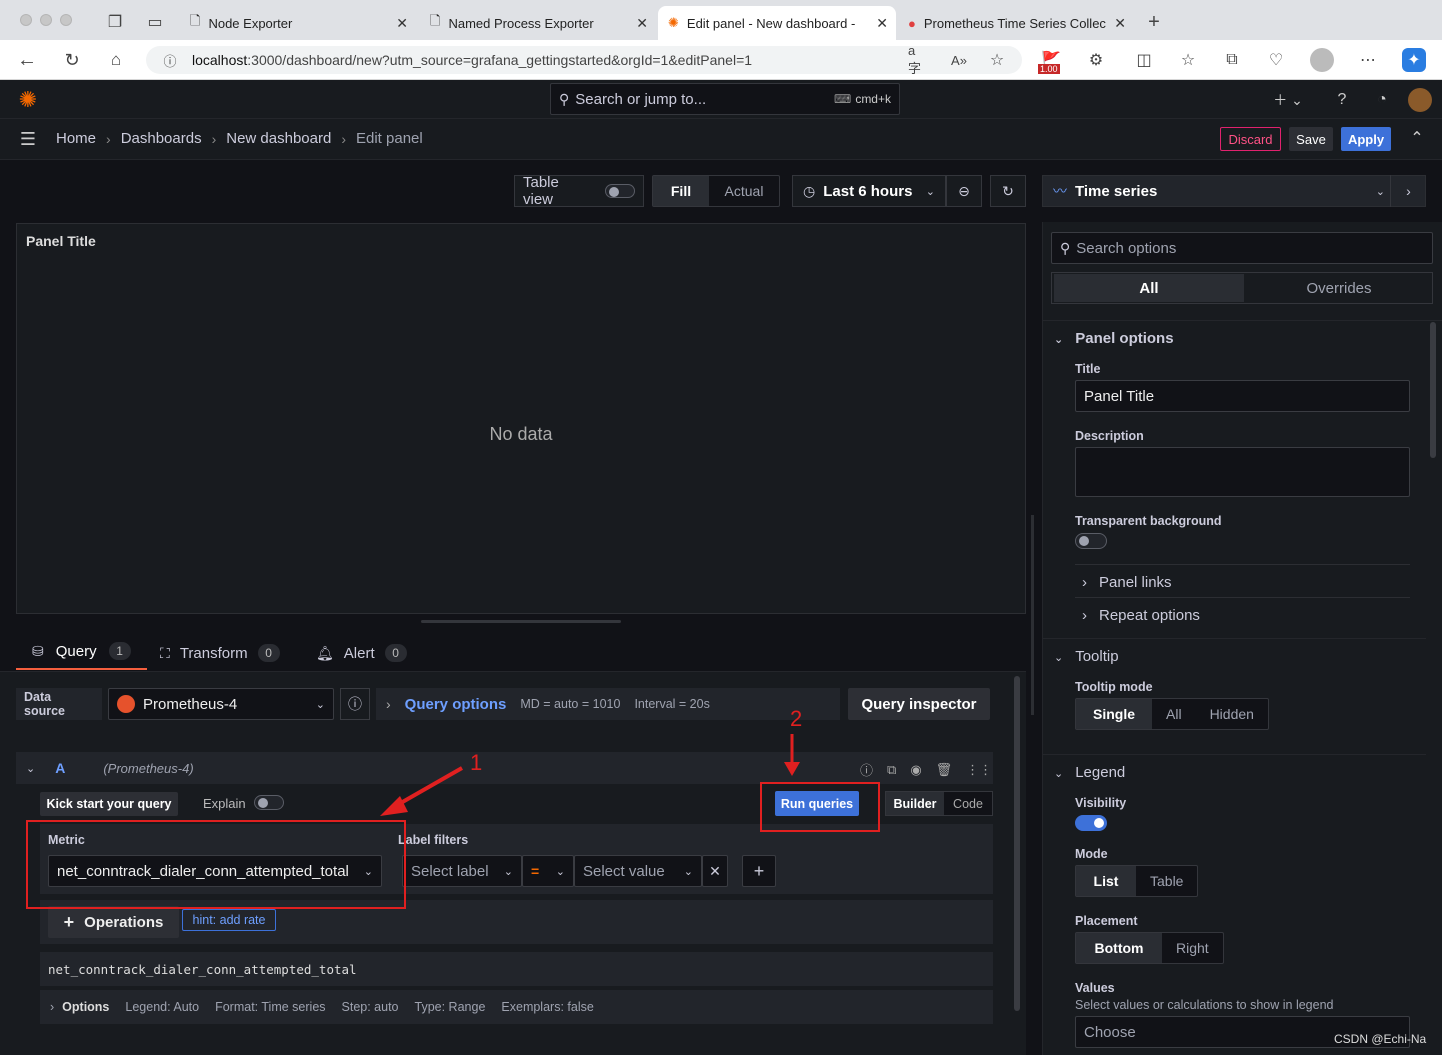 The image size is (1442, 1055). I want to click on add-favorite-icon: ☆, so click(997, 60).